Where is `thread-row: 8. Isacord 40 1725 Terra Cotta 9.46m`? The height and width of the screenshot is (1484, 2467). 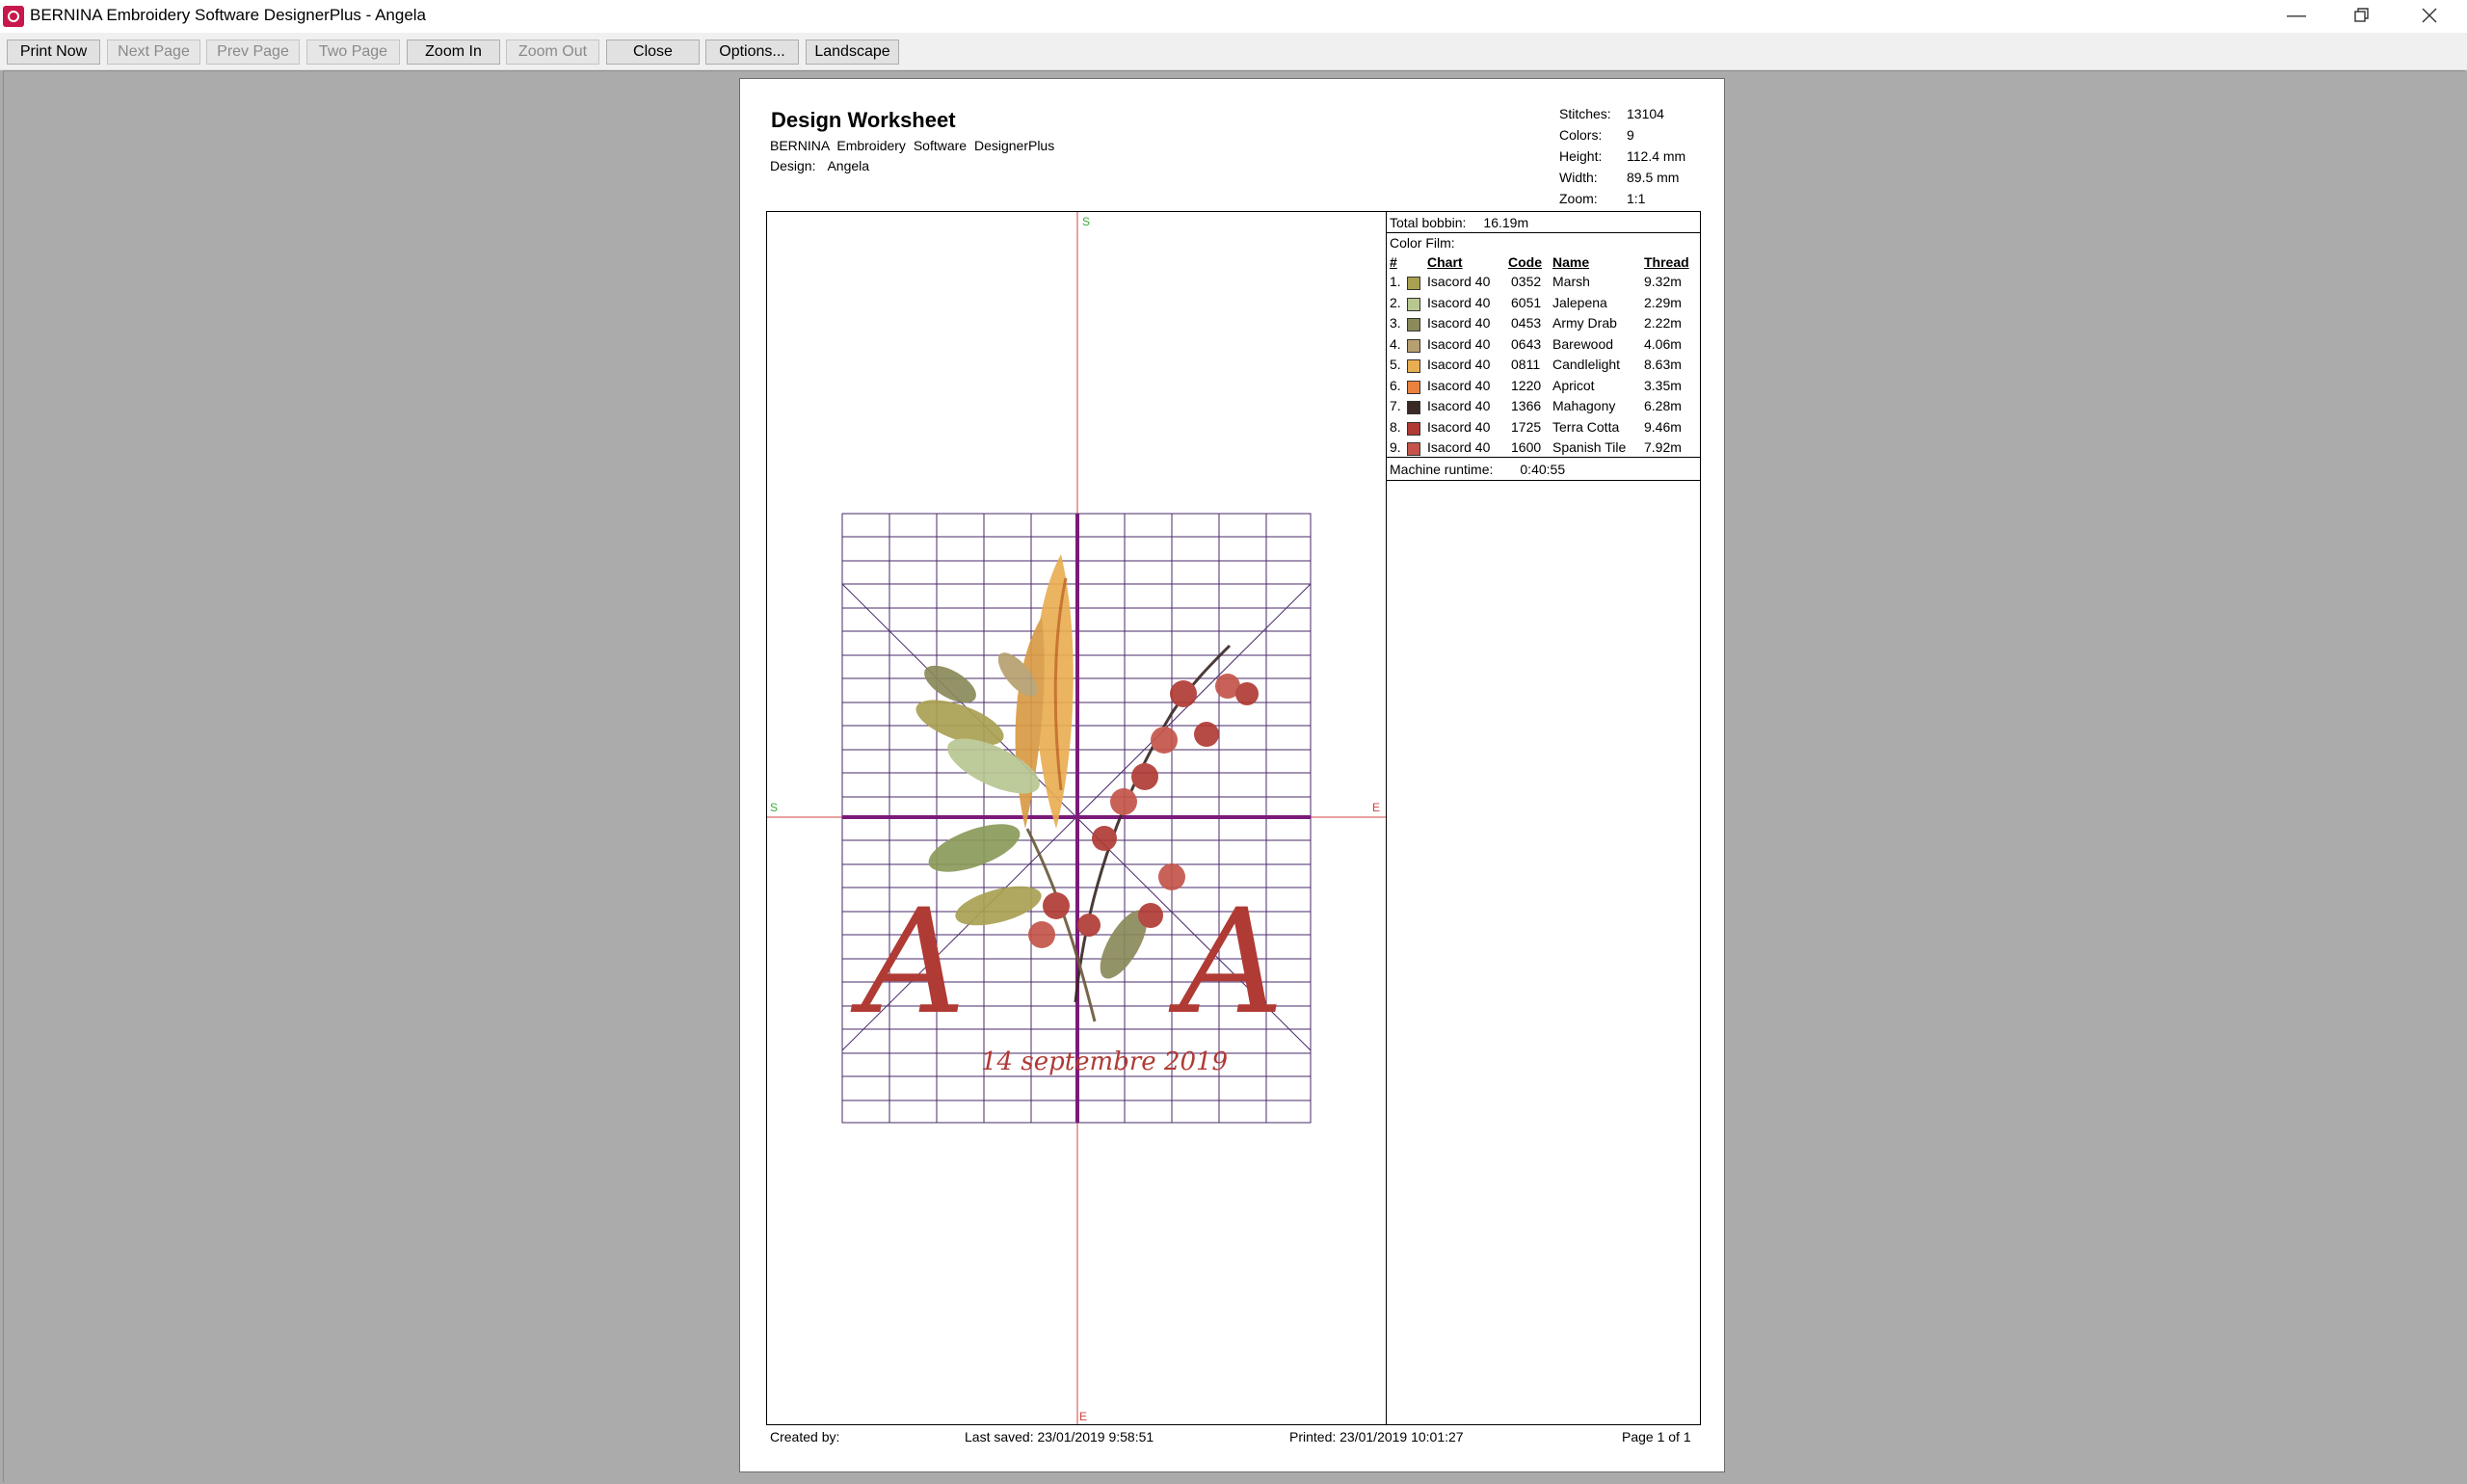
thread-row: 8. Isacord 40 1725 Terra Cotta 9.46m is located at coordinates (1543, 429).